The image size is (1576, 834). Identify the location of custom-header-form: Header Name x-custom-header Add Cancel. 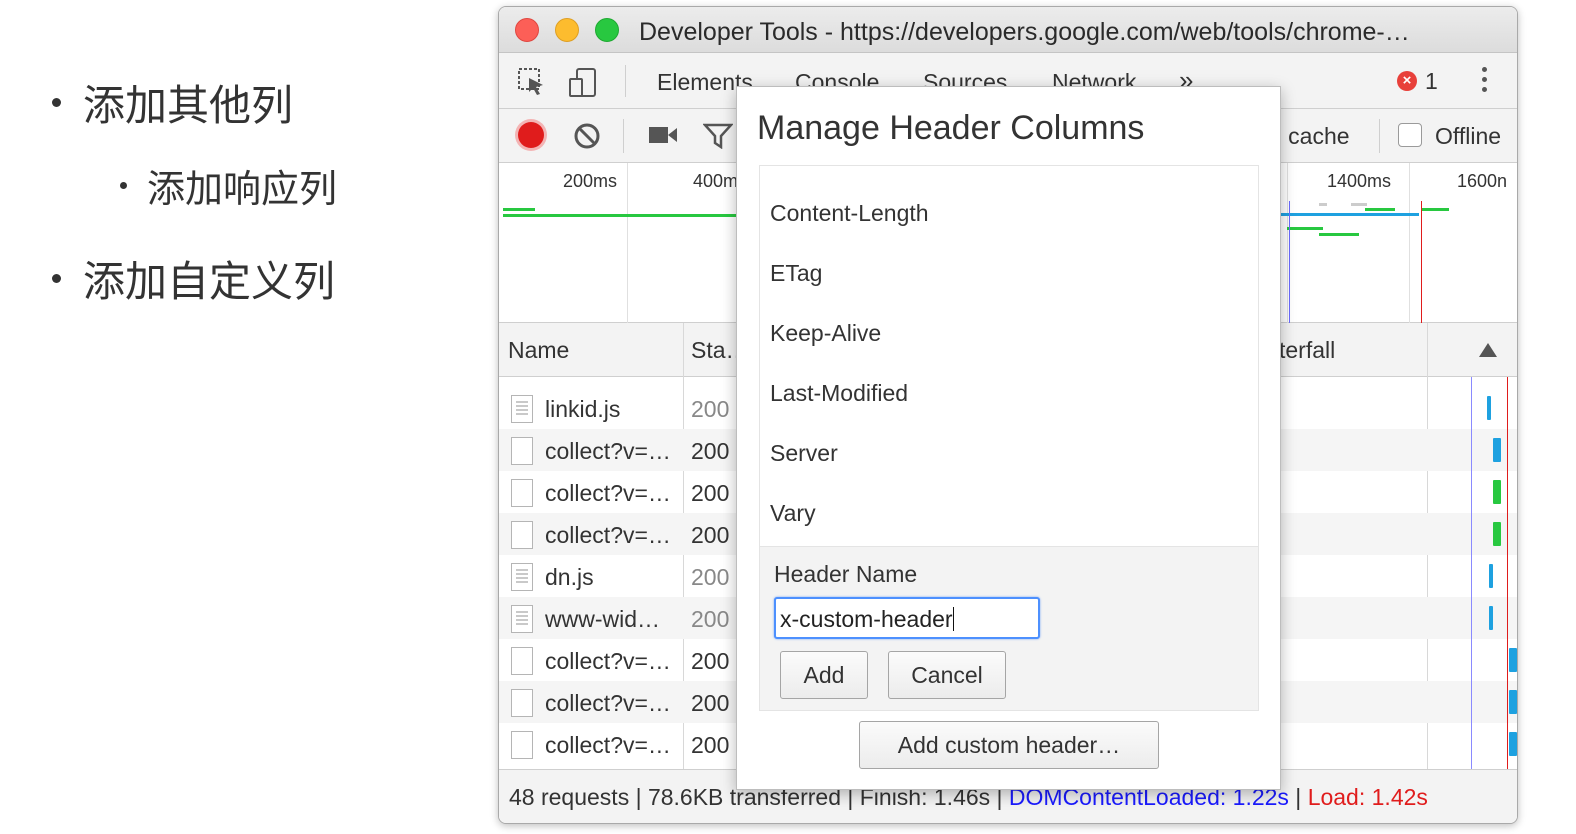
(1009, 628).